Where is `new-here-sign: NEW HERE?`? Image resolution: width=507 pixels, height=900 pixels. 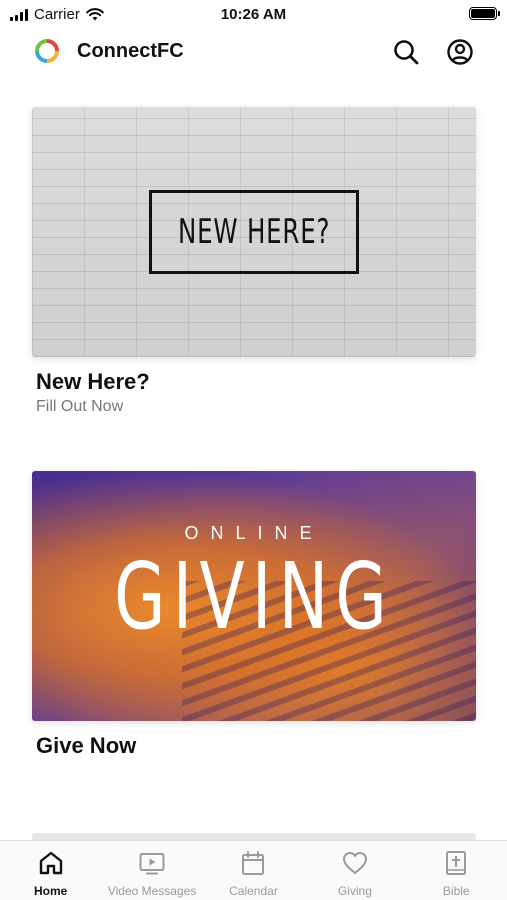 new-here-sign: NEW HERE? is located at coordinates (254, 232).